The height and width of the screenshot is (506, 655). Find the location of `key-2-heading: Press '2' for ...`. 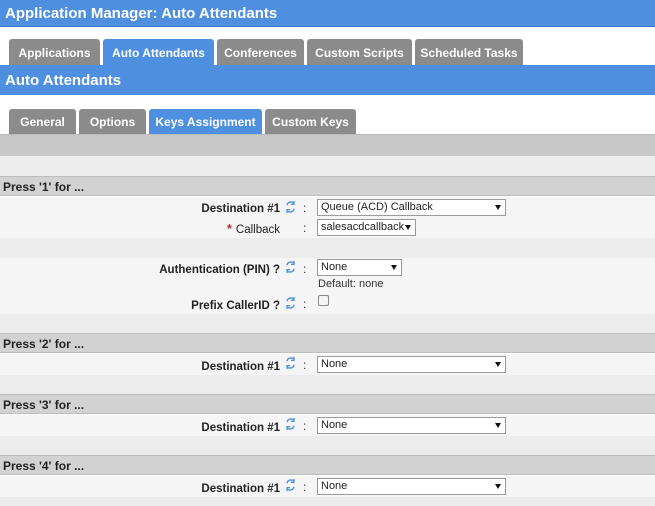

key-2-heading: Press '2' for ... is located at coordinates (327, 343).